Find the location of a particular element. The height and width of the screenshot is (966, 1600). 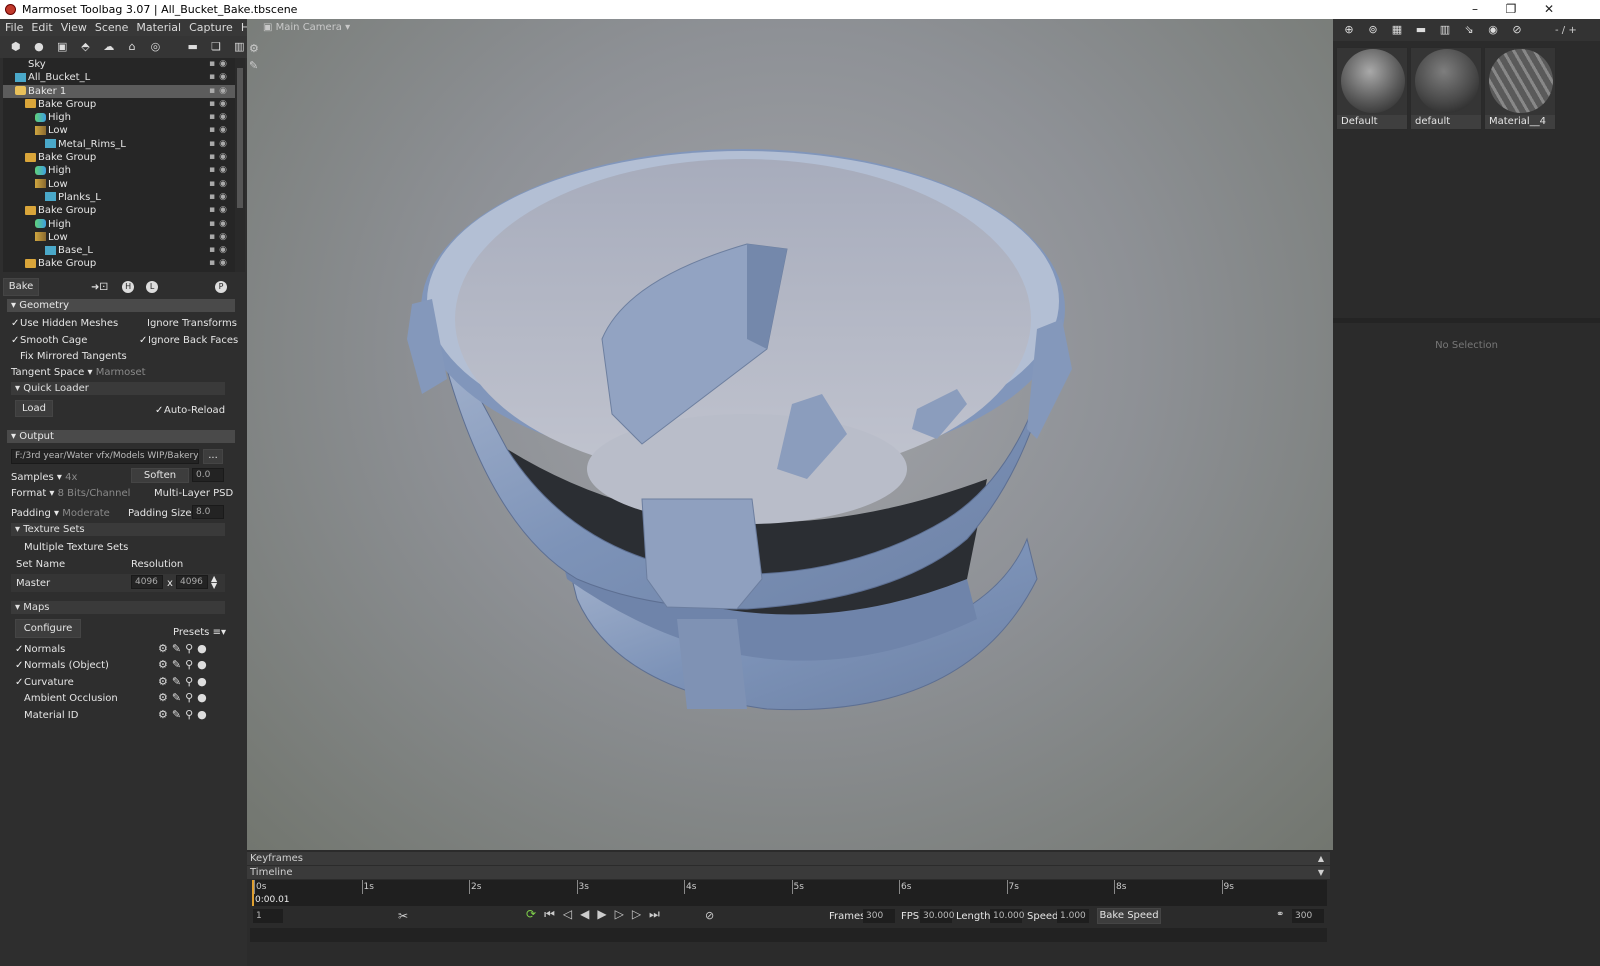

add-camera-icon: ▣ is located at coordinates (62, 47).